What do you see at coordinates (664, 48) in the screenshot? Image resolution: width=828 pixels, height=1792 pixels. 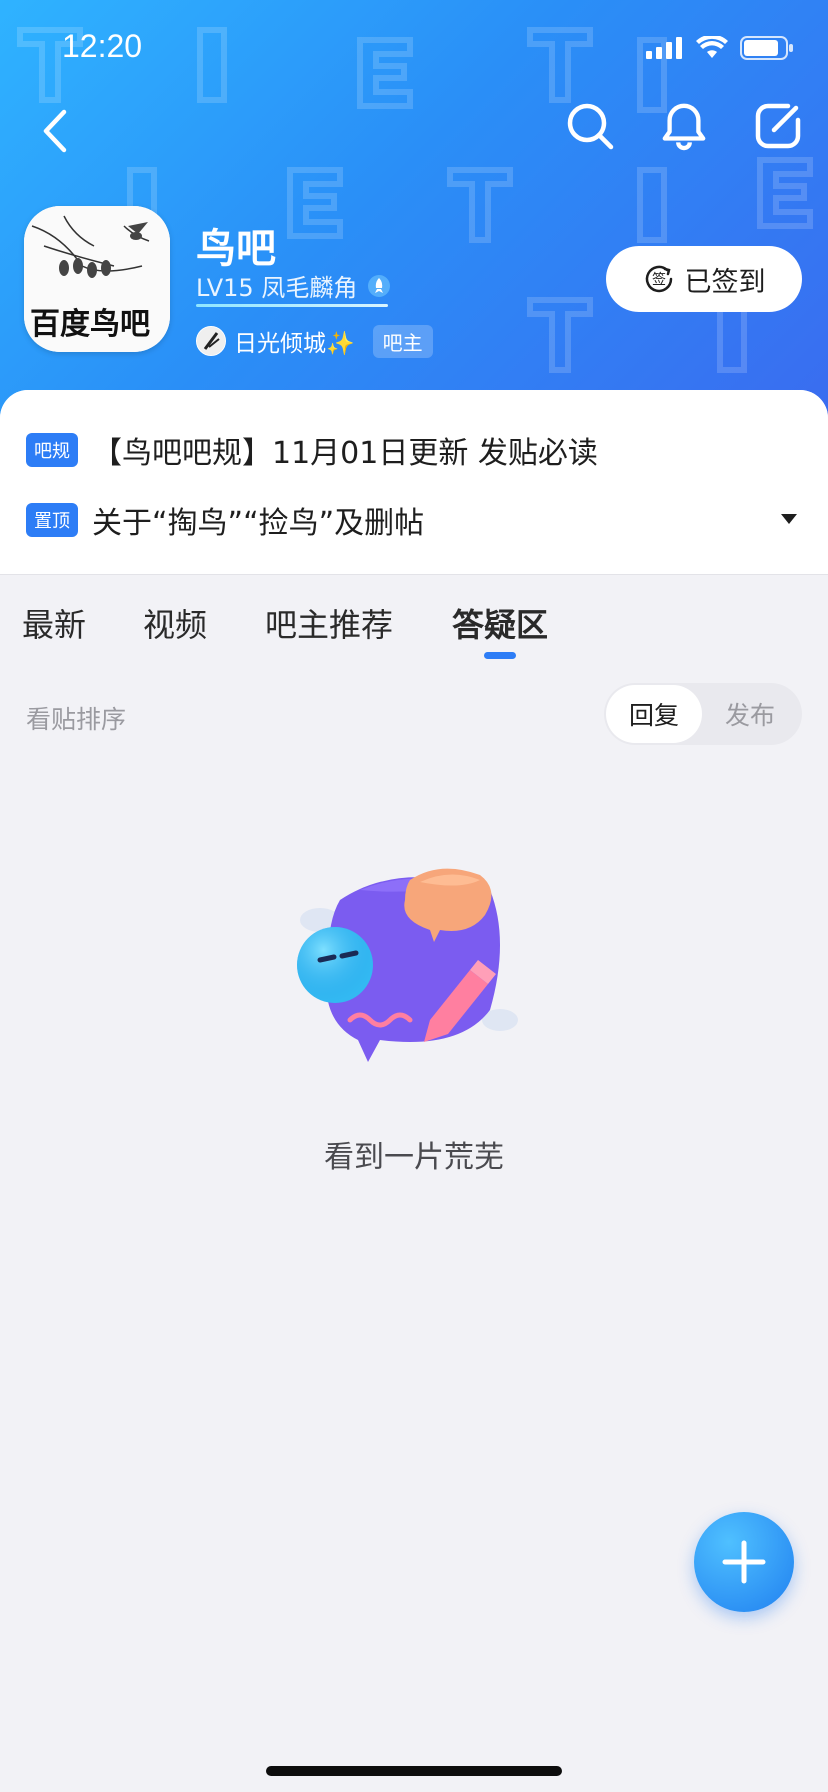 I see `signal-icon` at bounding box center [664, 48].